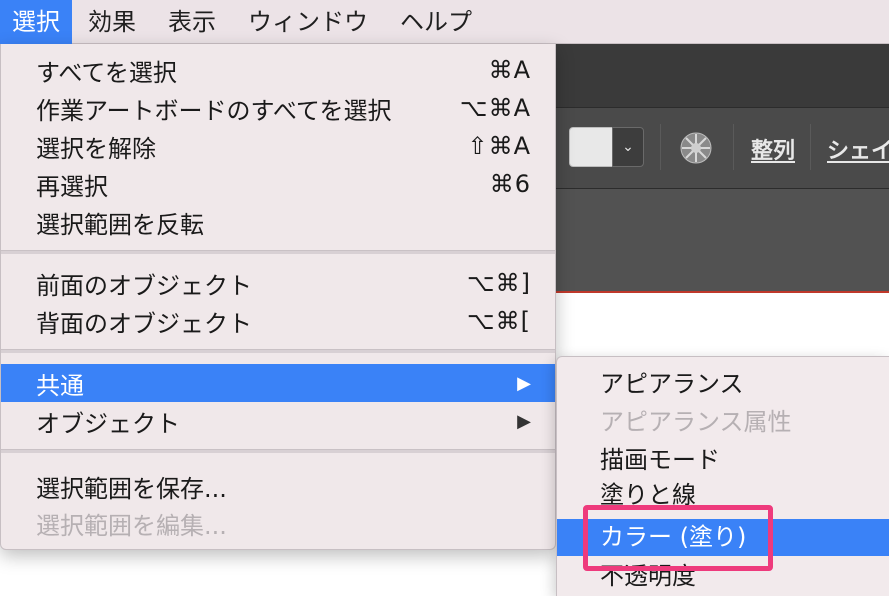 This screenshot has height=596, width=889. I want to click on menu-item-select-all-artboard: 作業アートボードのすべてを選択 ⌥⌘A, so click(278, 108).